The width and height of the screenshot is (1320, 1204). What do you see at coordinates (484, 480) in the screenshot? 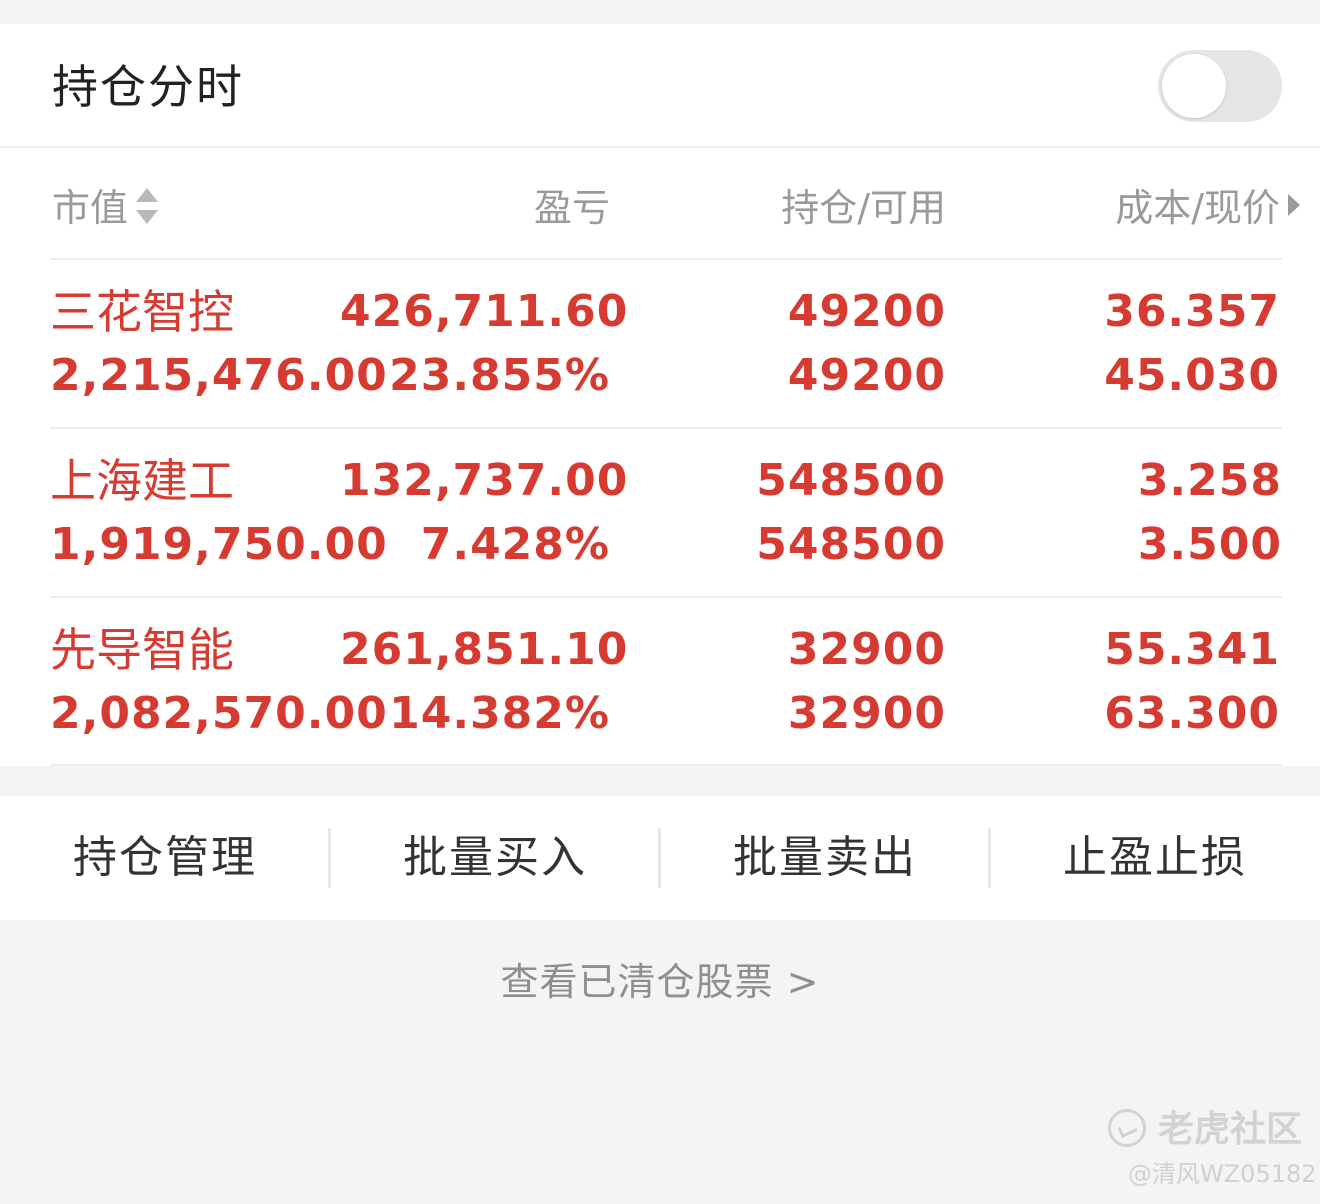
I see `pnl-amount: 132,737.00` at bounding box center [484, 480].